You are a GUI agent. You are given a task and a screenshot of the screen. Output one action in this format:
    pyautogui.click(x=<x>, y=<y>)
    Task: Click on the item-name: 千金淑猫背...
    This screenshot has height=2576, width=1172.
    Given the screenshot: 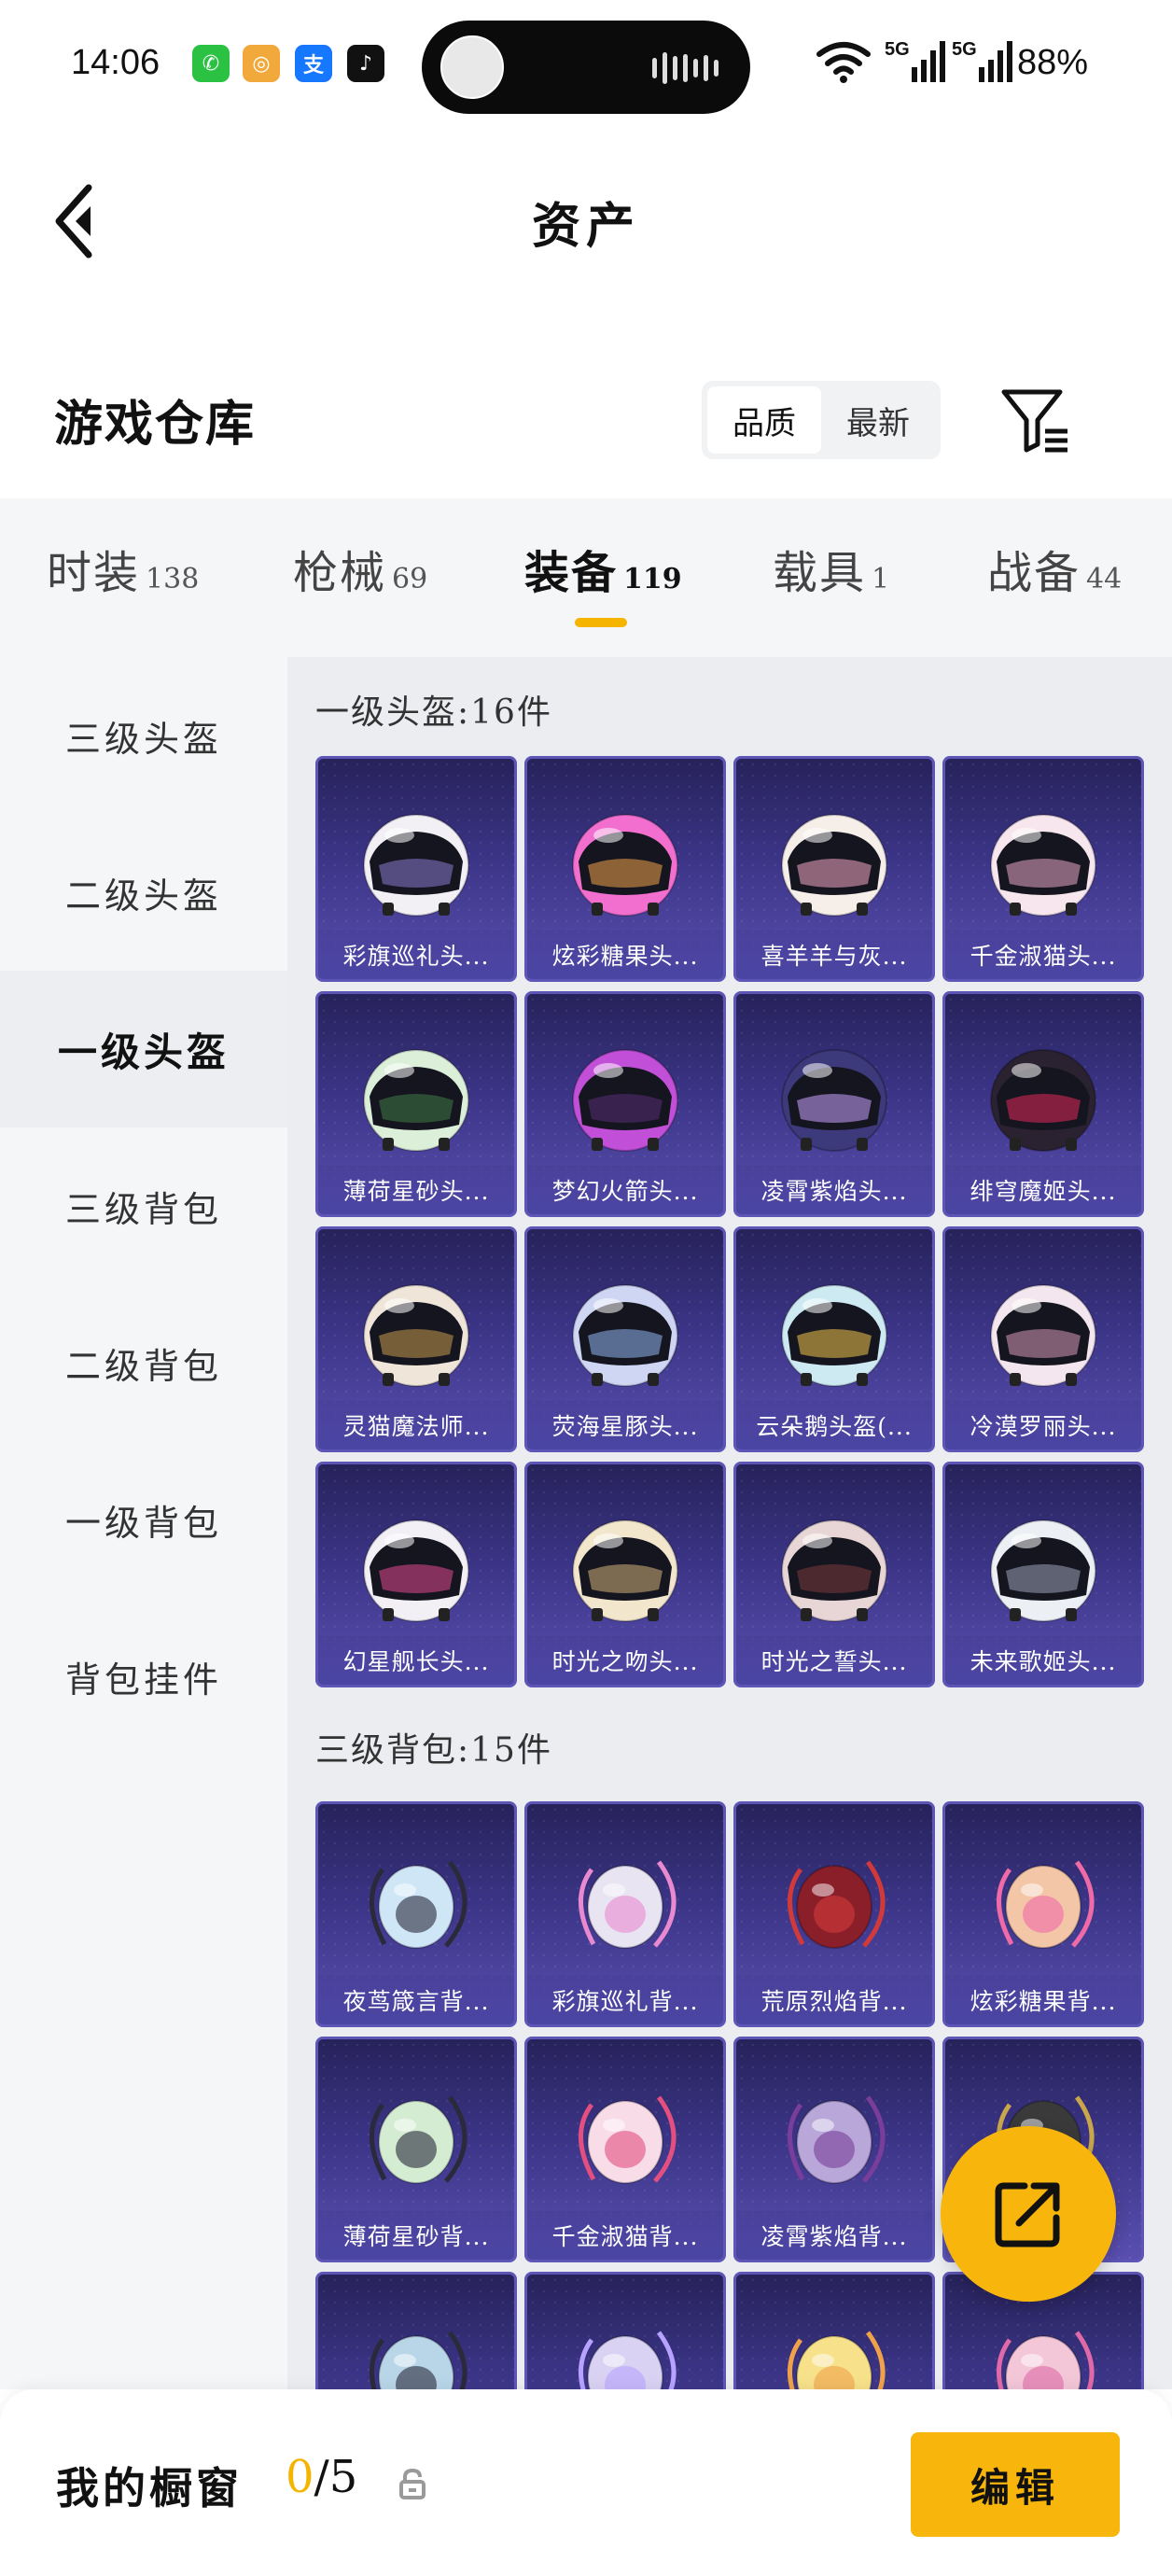 What is the action you would take?
    pyautogui.click(x=625, y=2235)
    